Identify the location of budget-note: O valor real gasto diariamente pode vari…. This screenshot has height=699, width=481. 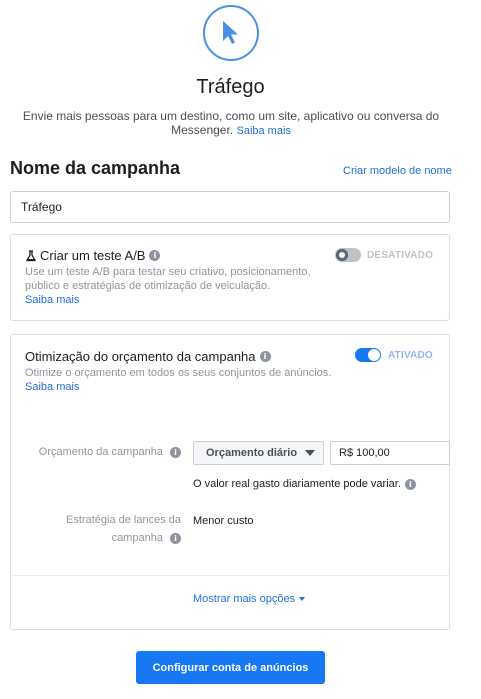
(304, 484).